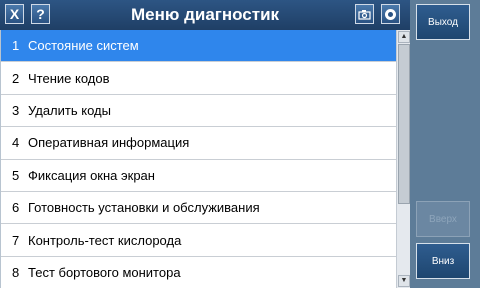  I want to click on item-label: Состояние систем, so click(83, 46).